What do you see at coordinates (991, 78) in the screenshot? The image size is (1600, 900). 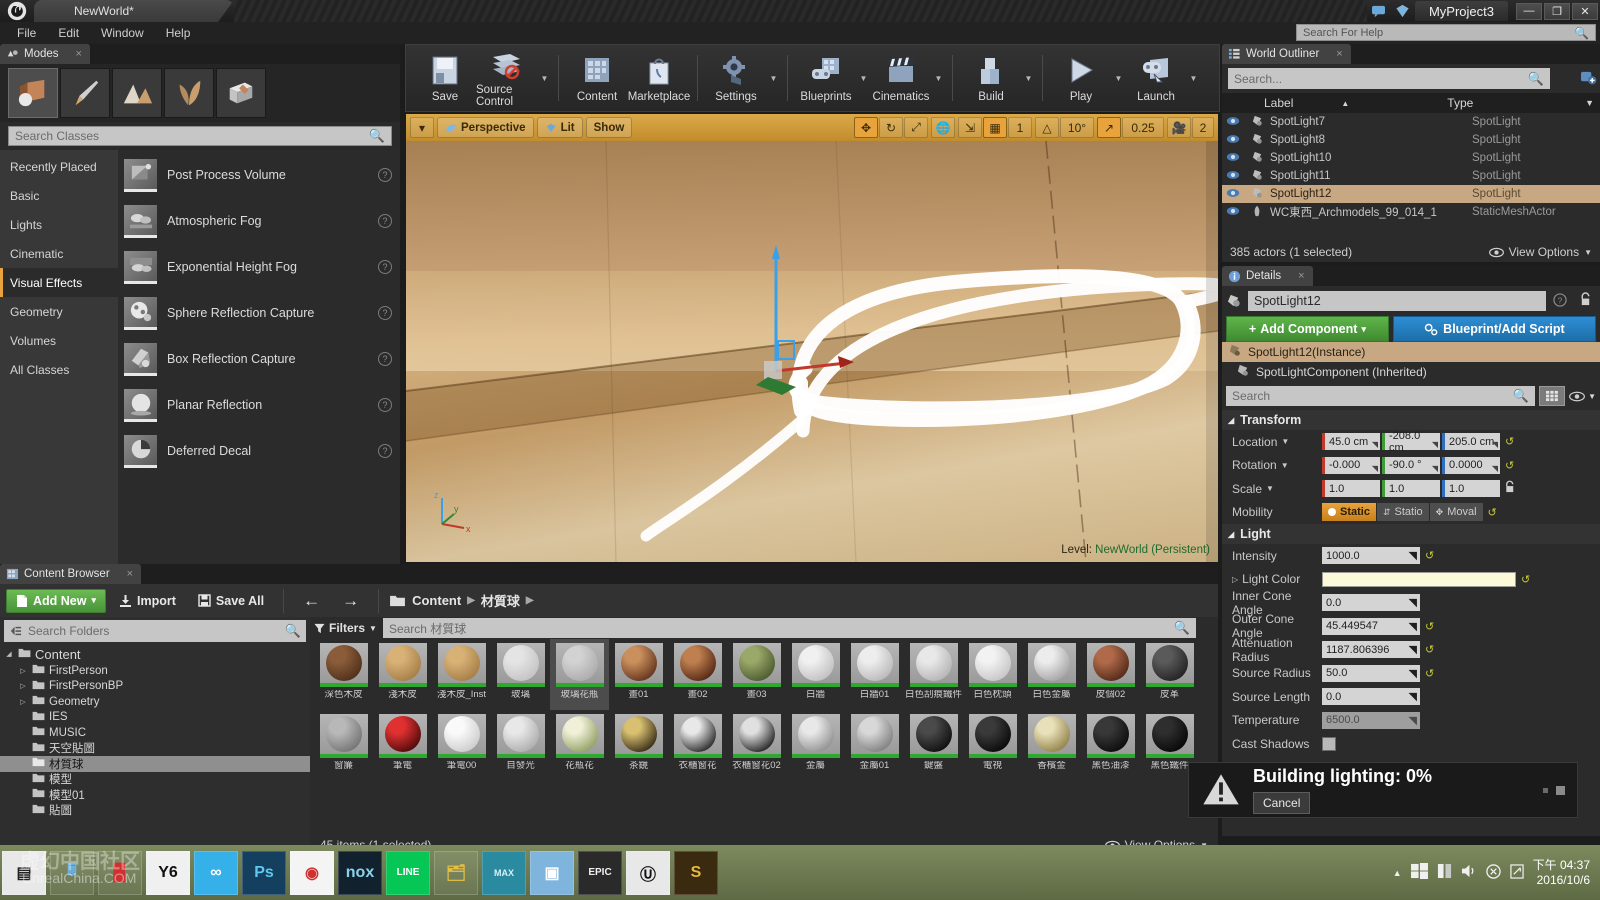 I see `build-button: Build` at bounding box center [991, 78].